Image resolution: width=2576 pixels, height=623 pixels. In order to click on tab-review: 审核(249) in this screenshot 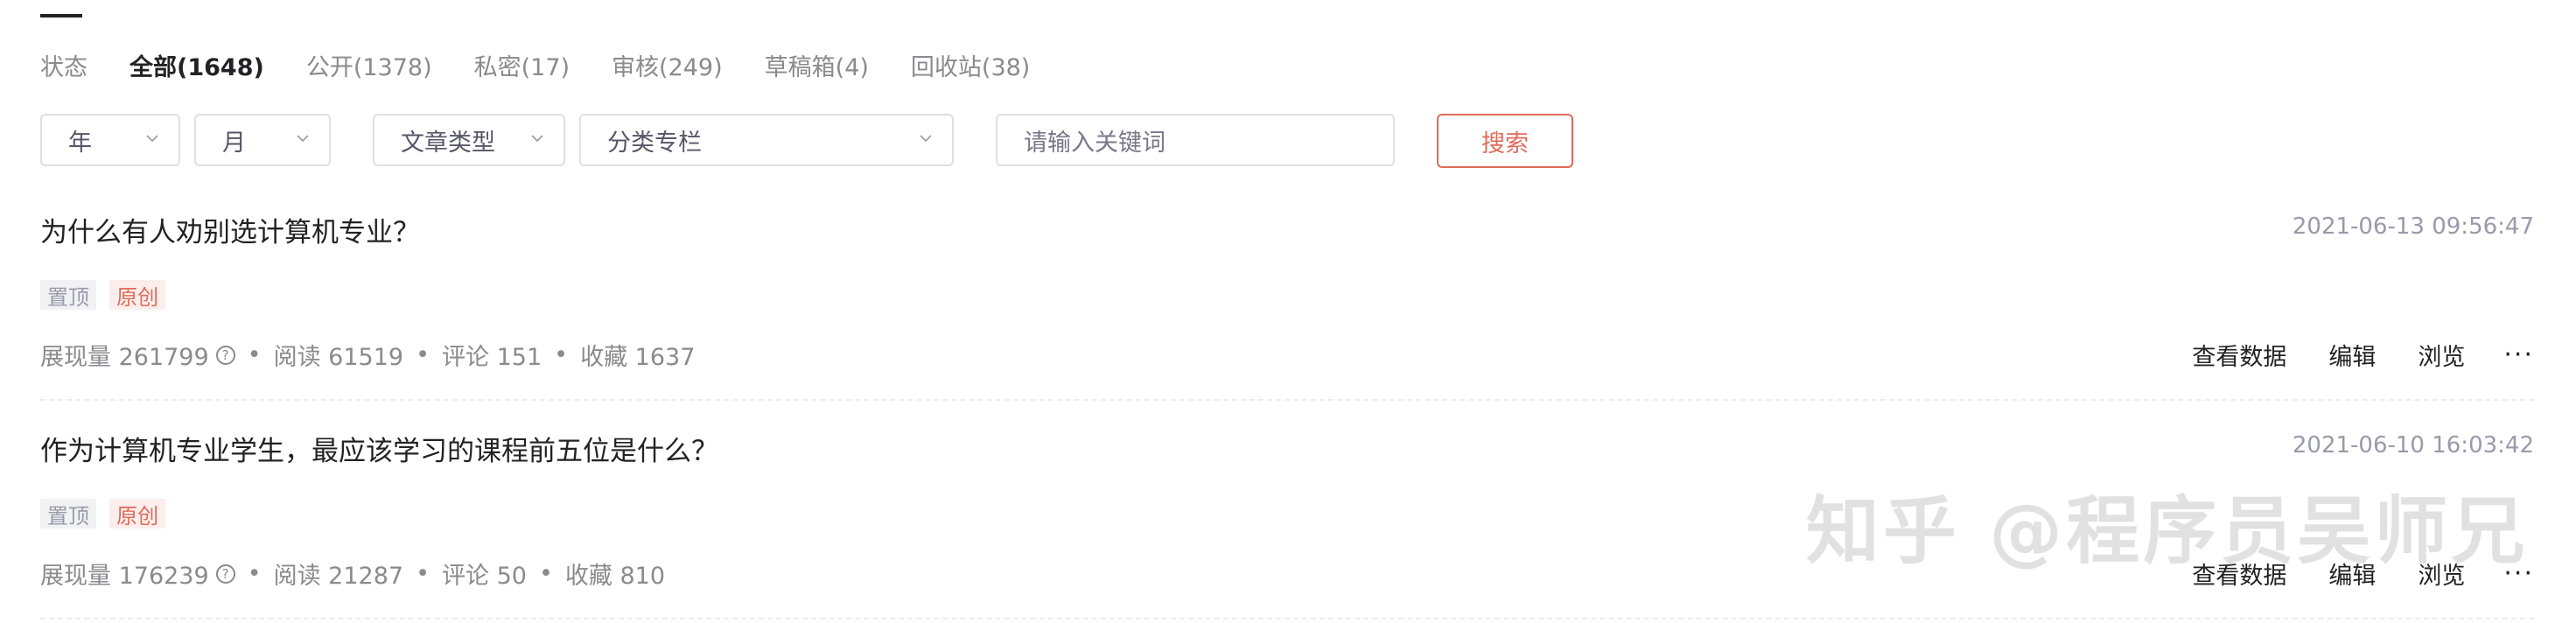, I will do `click(667, 65)`.